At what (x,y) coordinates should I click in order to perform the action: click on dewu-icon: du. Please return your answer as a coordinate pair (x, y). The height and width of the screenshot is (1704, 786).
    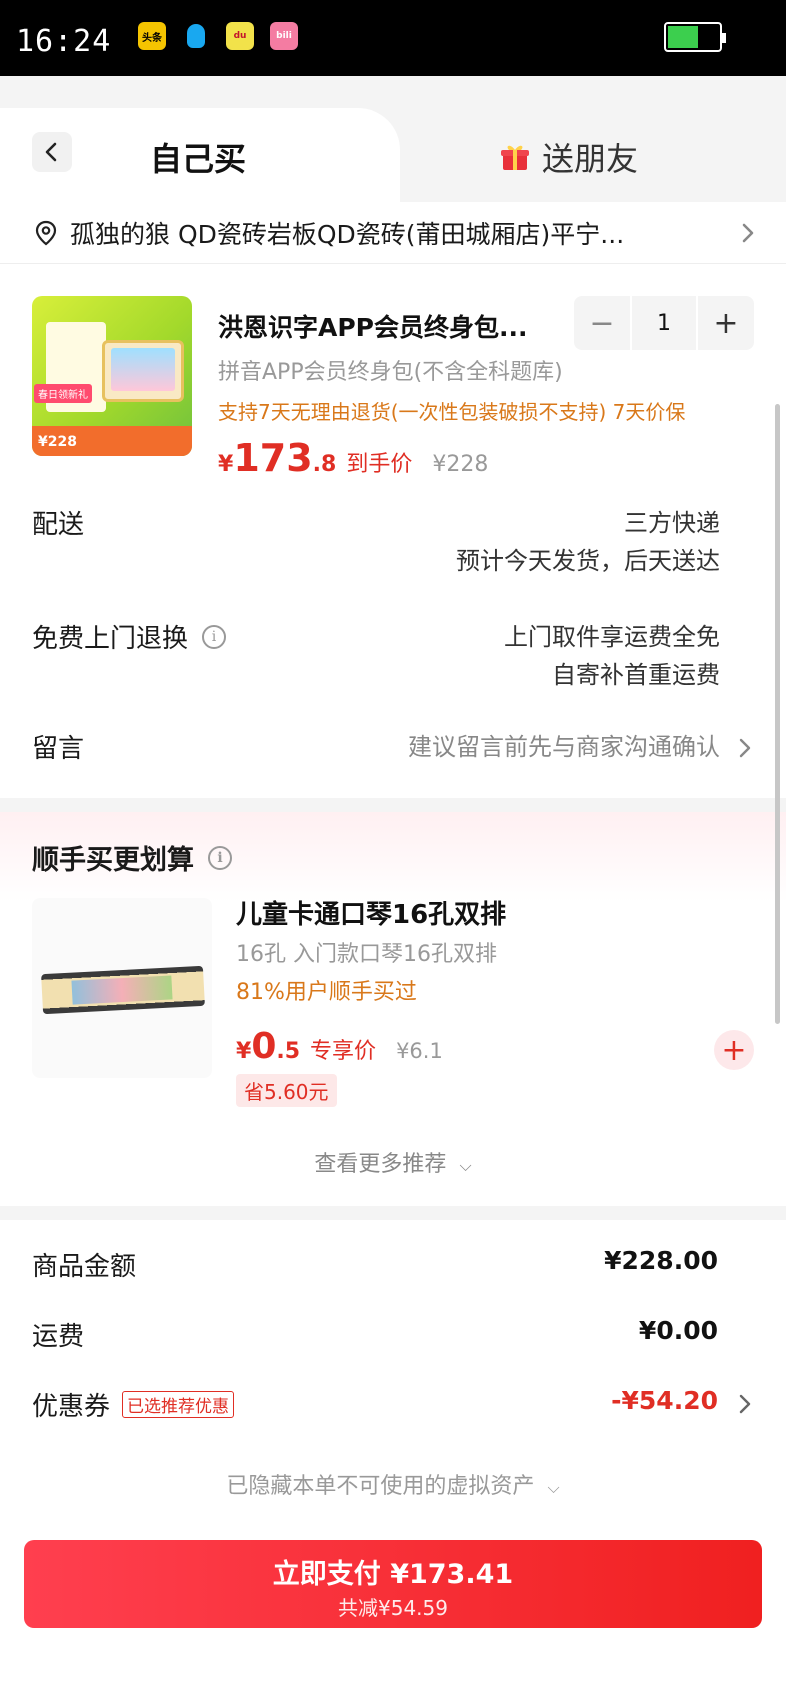
    Looking at the image, I should click on (240, 36).